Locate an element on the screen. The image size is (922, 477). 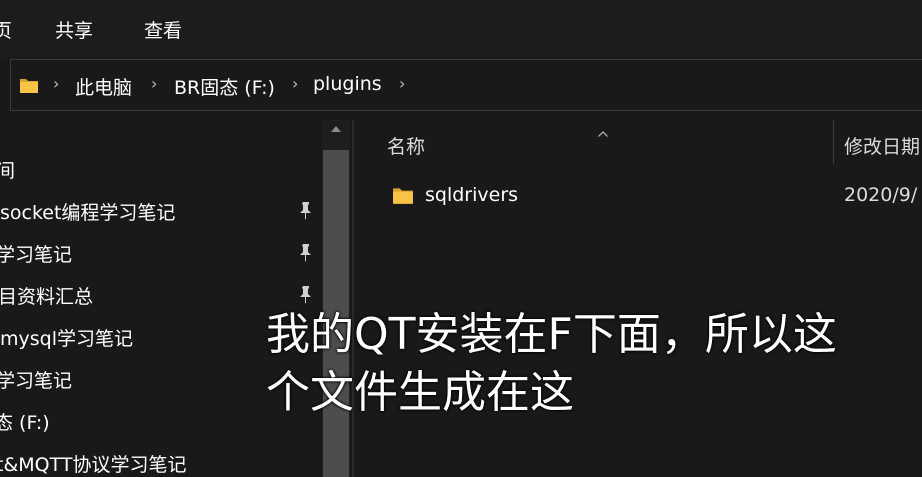
breadcrumb-drive: BR固态 (F:) is located at coordinates (224, 86).